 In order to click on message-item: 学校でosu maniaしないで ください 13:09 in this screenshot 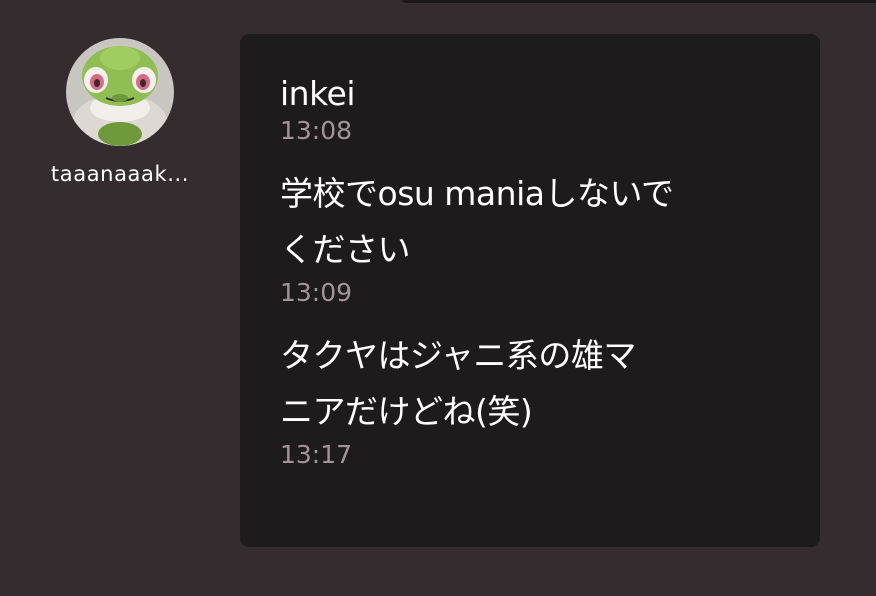, I will do `click(535, 237)`.